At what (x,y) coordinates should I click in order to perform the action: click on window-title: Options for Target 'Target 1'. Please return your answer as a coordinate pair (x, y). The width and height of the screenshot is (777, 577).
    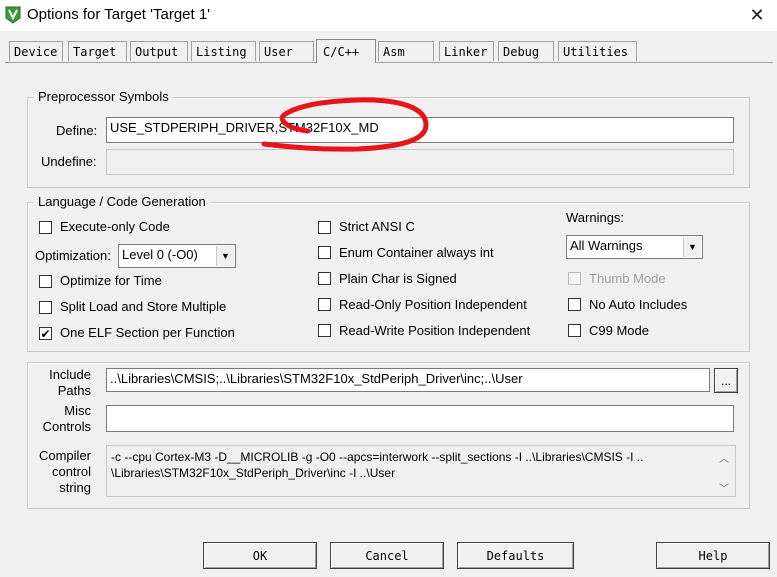
    Looking at the image, I should click on (119, 14).